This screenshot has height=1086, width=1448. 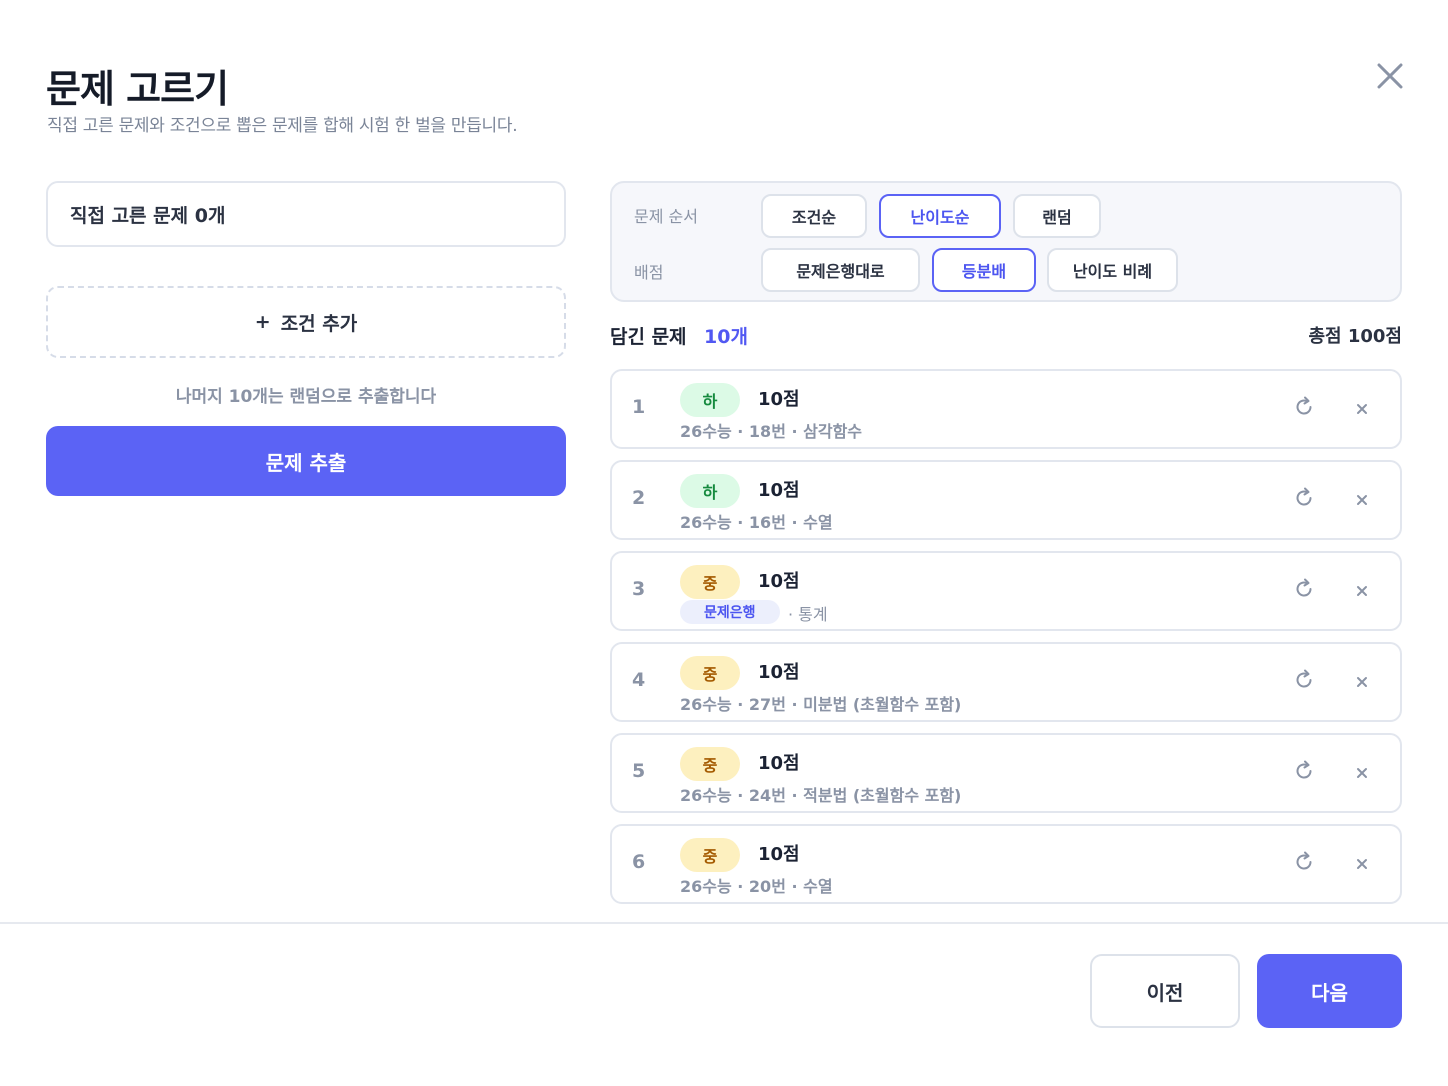 I want to click on page-title: 문제 고르기, so click(x=137, y=89).